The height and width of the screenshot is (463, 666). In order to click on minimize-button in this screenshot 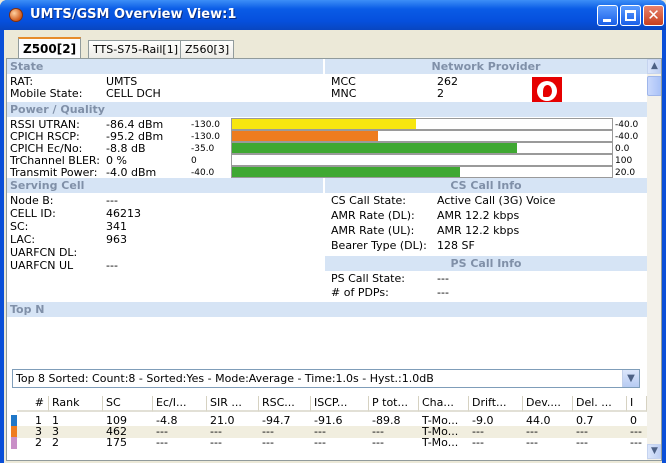, I will do `click(607, 15)`.